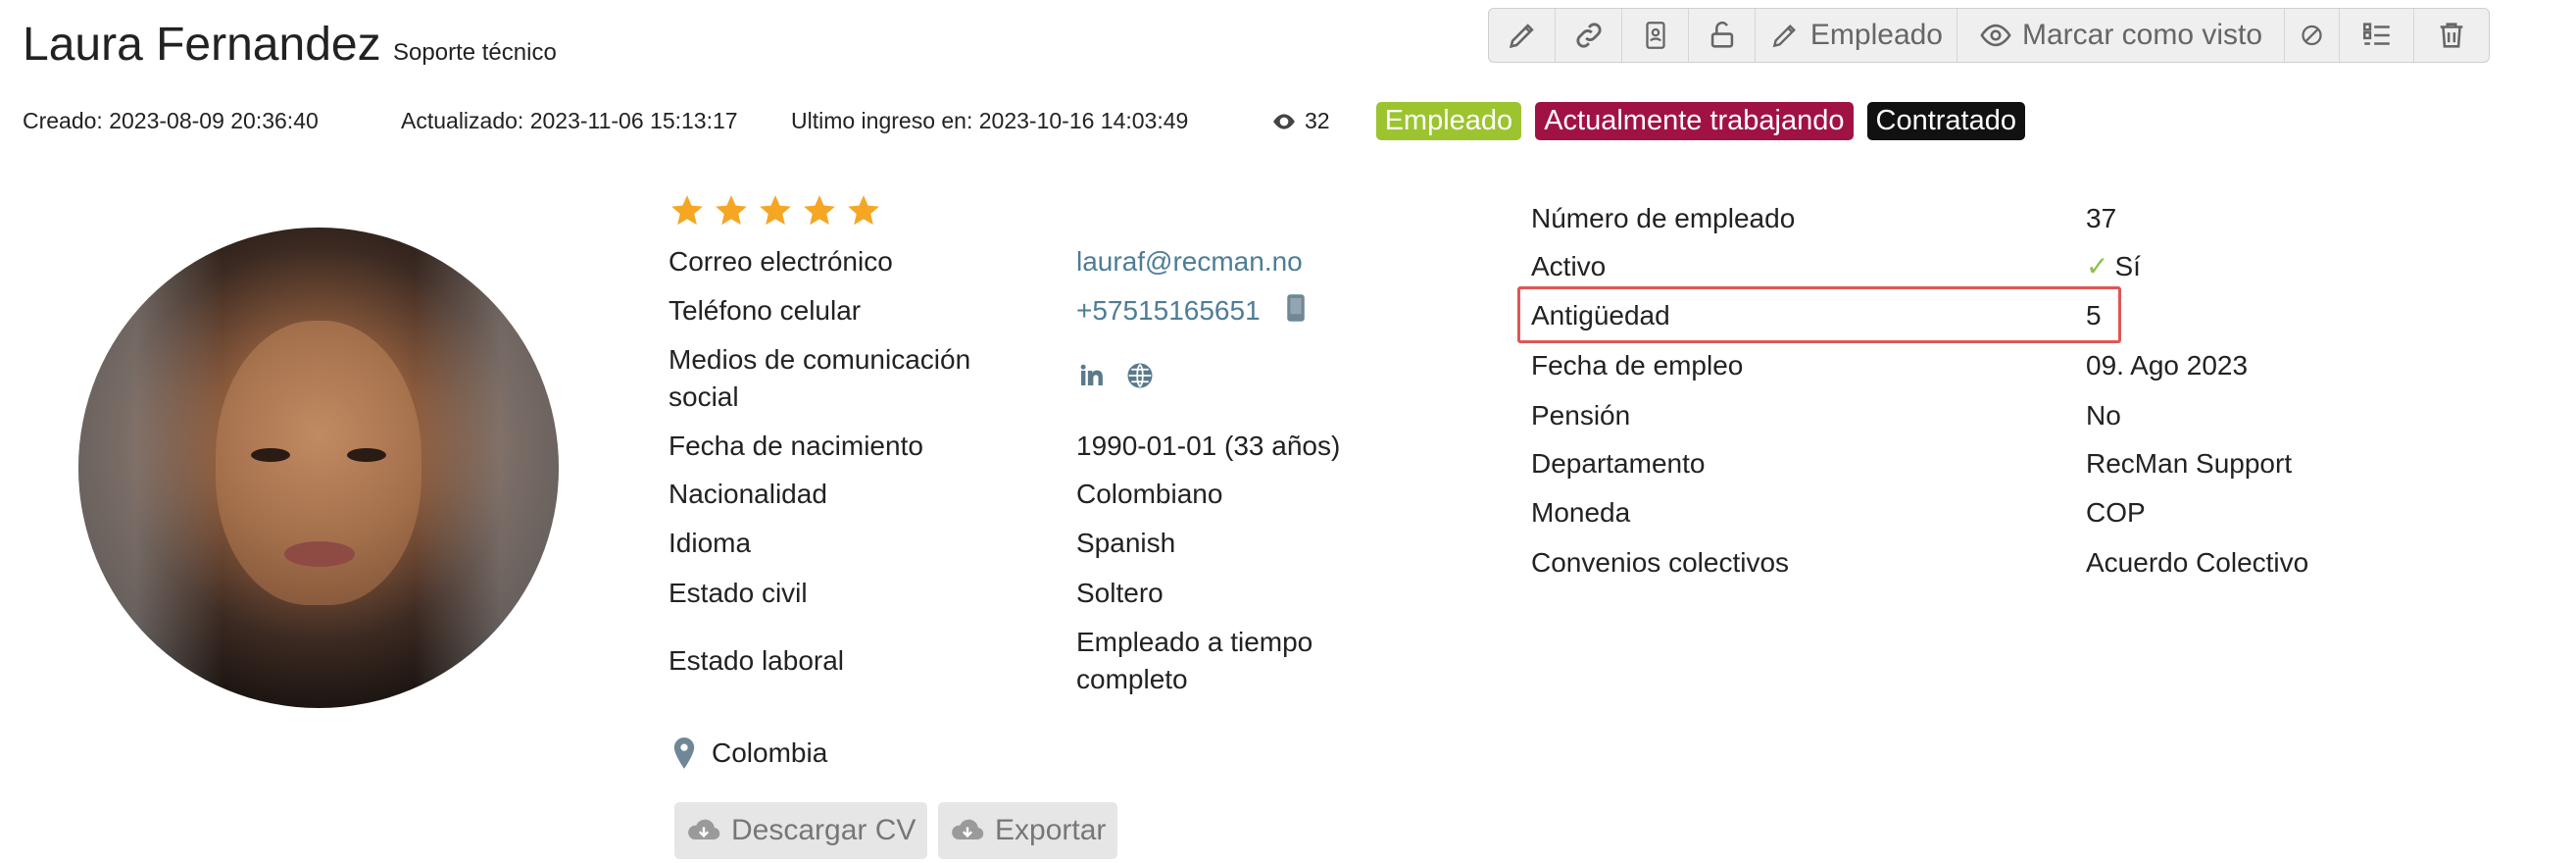  Describe the element at coordinates (1660, 562) in the screenshot. I see `collective-agreements-label: Convenios colectivos` at that location.